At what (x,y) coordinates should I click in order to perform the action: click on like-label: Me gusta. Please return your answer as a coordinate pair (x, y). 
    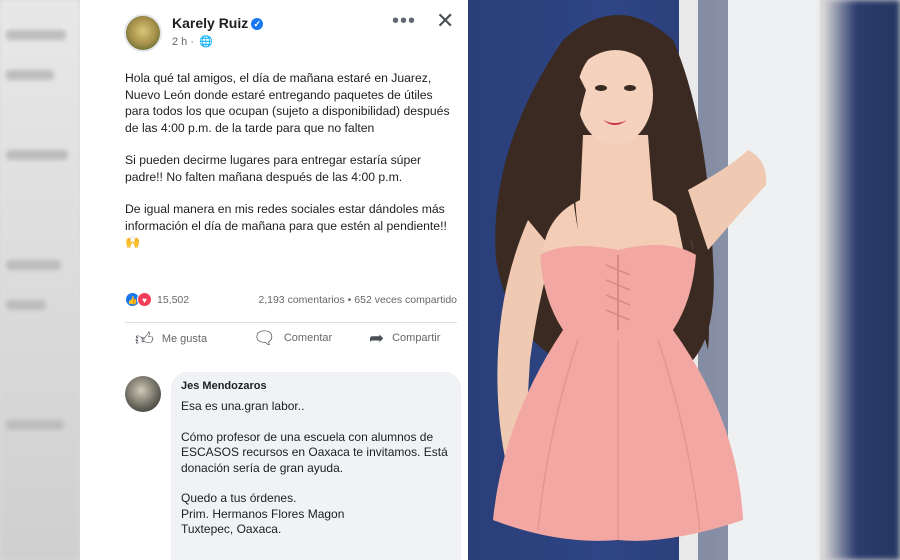
    Looking at the image, I should click on (184, 339).